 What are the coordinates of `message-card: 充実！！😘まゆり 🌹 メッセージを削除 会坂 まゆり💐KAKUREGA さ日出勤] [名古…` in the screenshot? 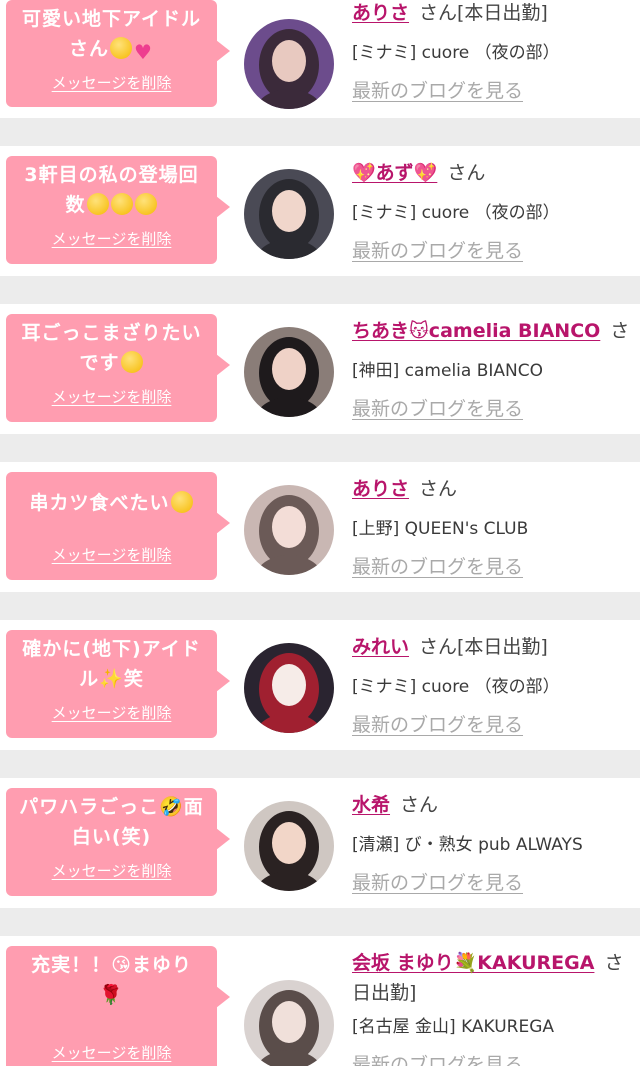 It's located at (320, 1001).